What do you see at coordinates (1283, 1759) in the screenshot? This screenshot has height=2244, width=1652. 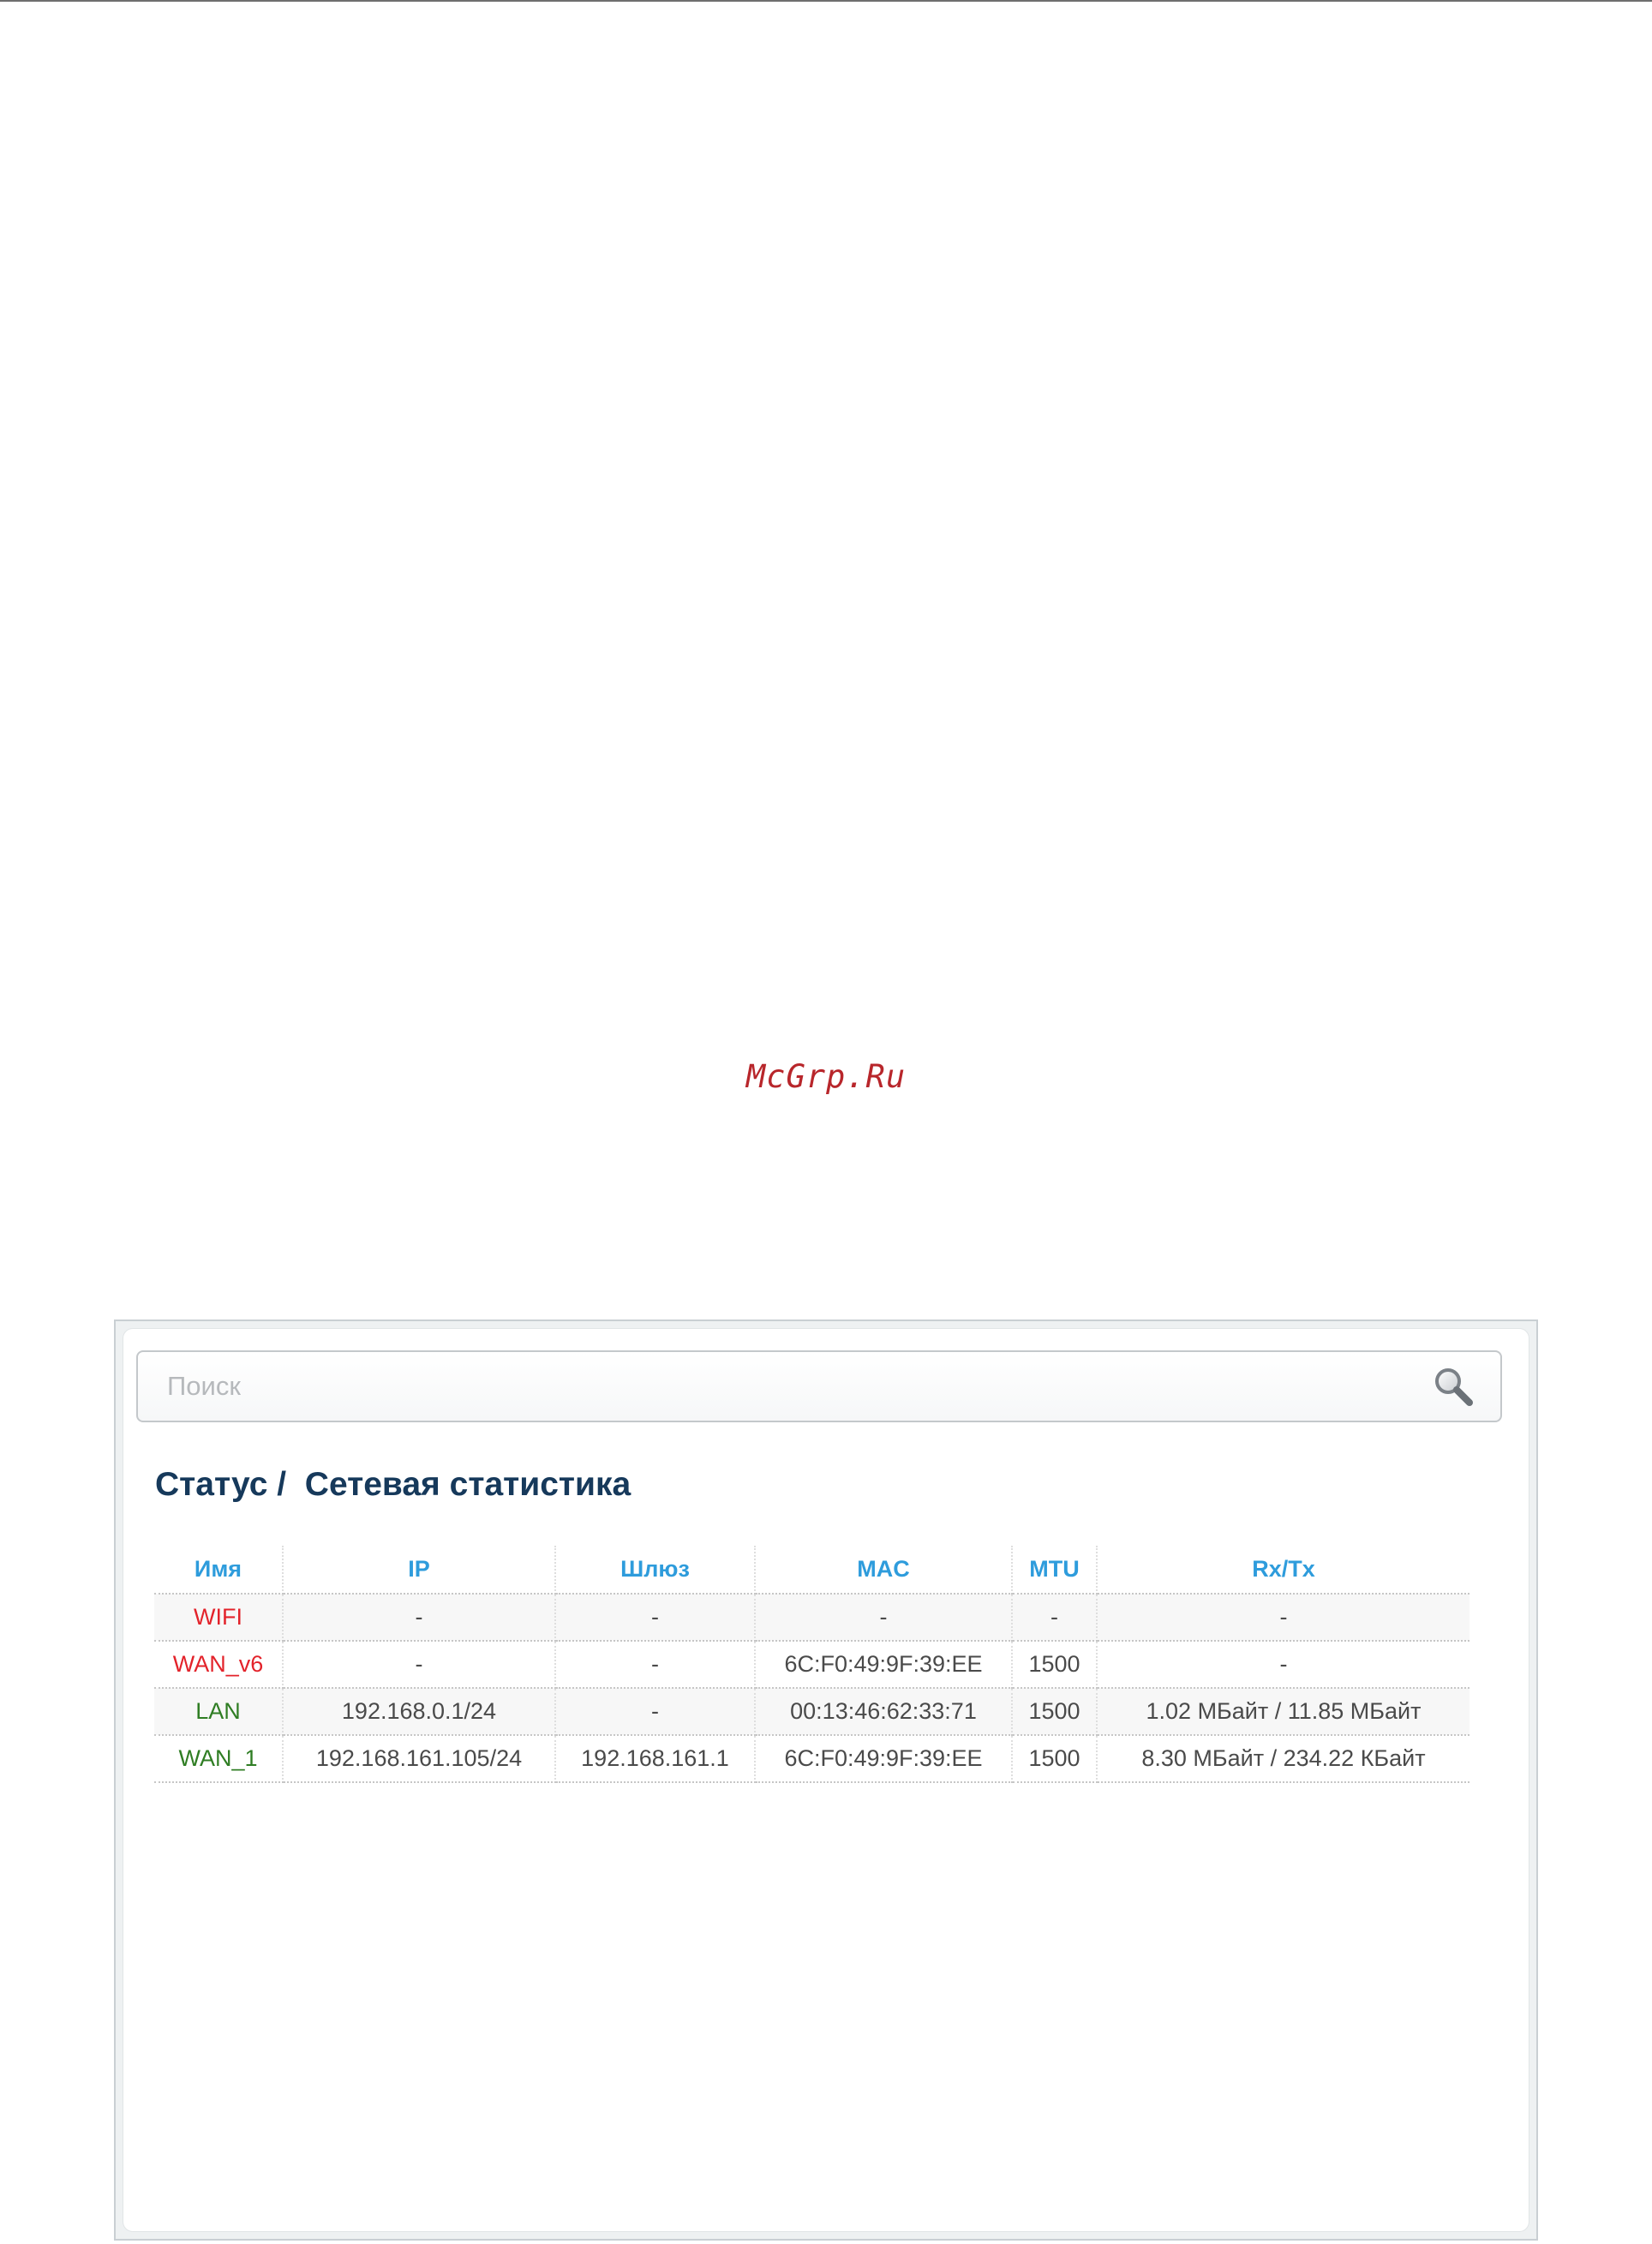 I see `interface-rxtx: 8.30 МБайт / 234.22 КБайт` at bounding box center [1283, 1759].